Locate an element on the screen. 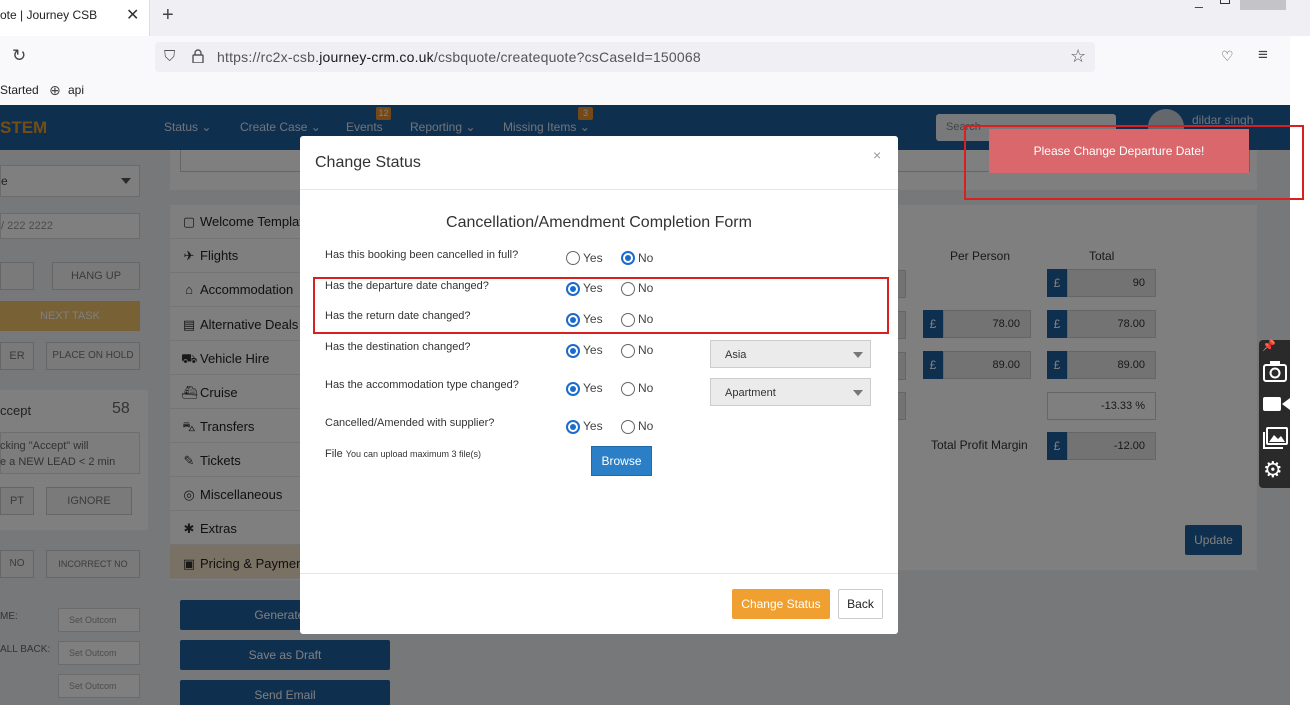 This screenshot has height=705, width=1310. radio-destination-no is located at coordinates (628, 351).